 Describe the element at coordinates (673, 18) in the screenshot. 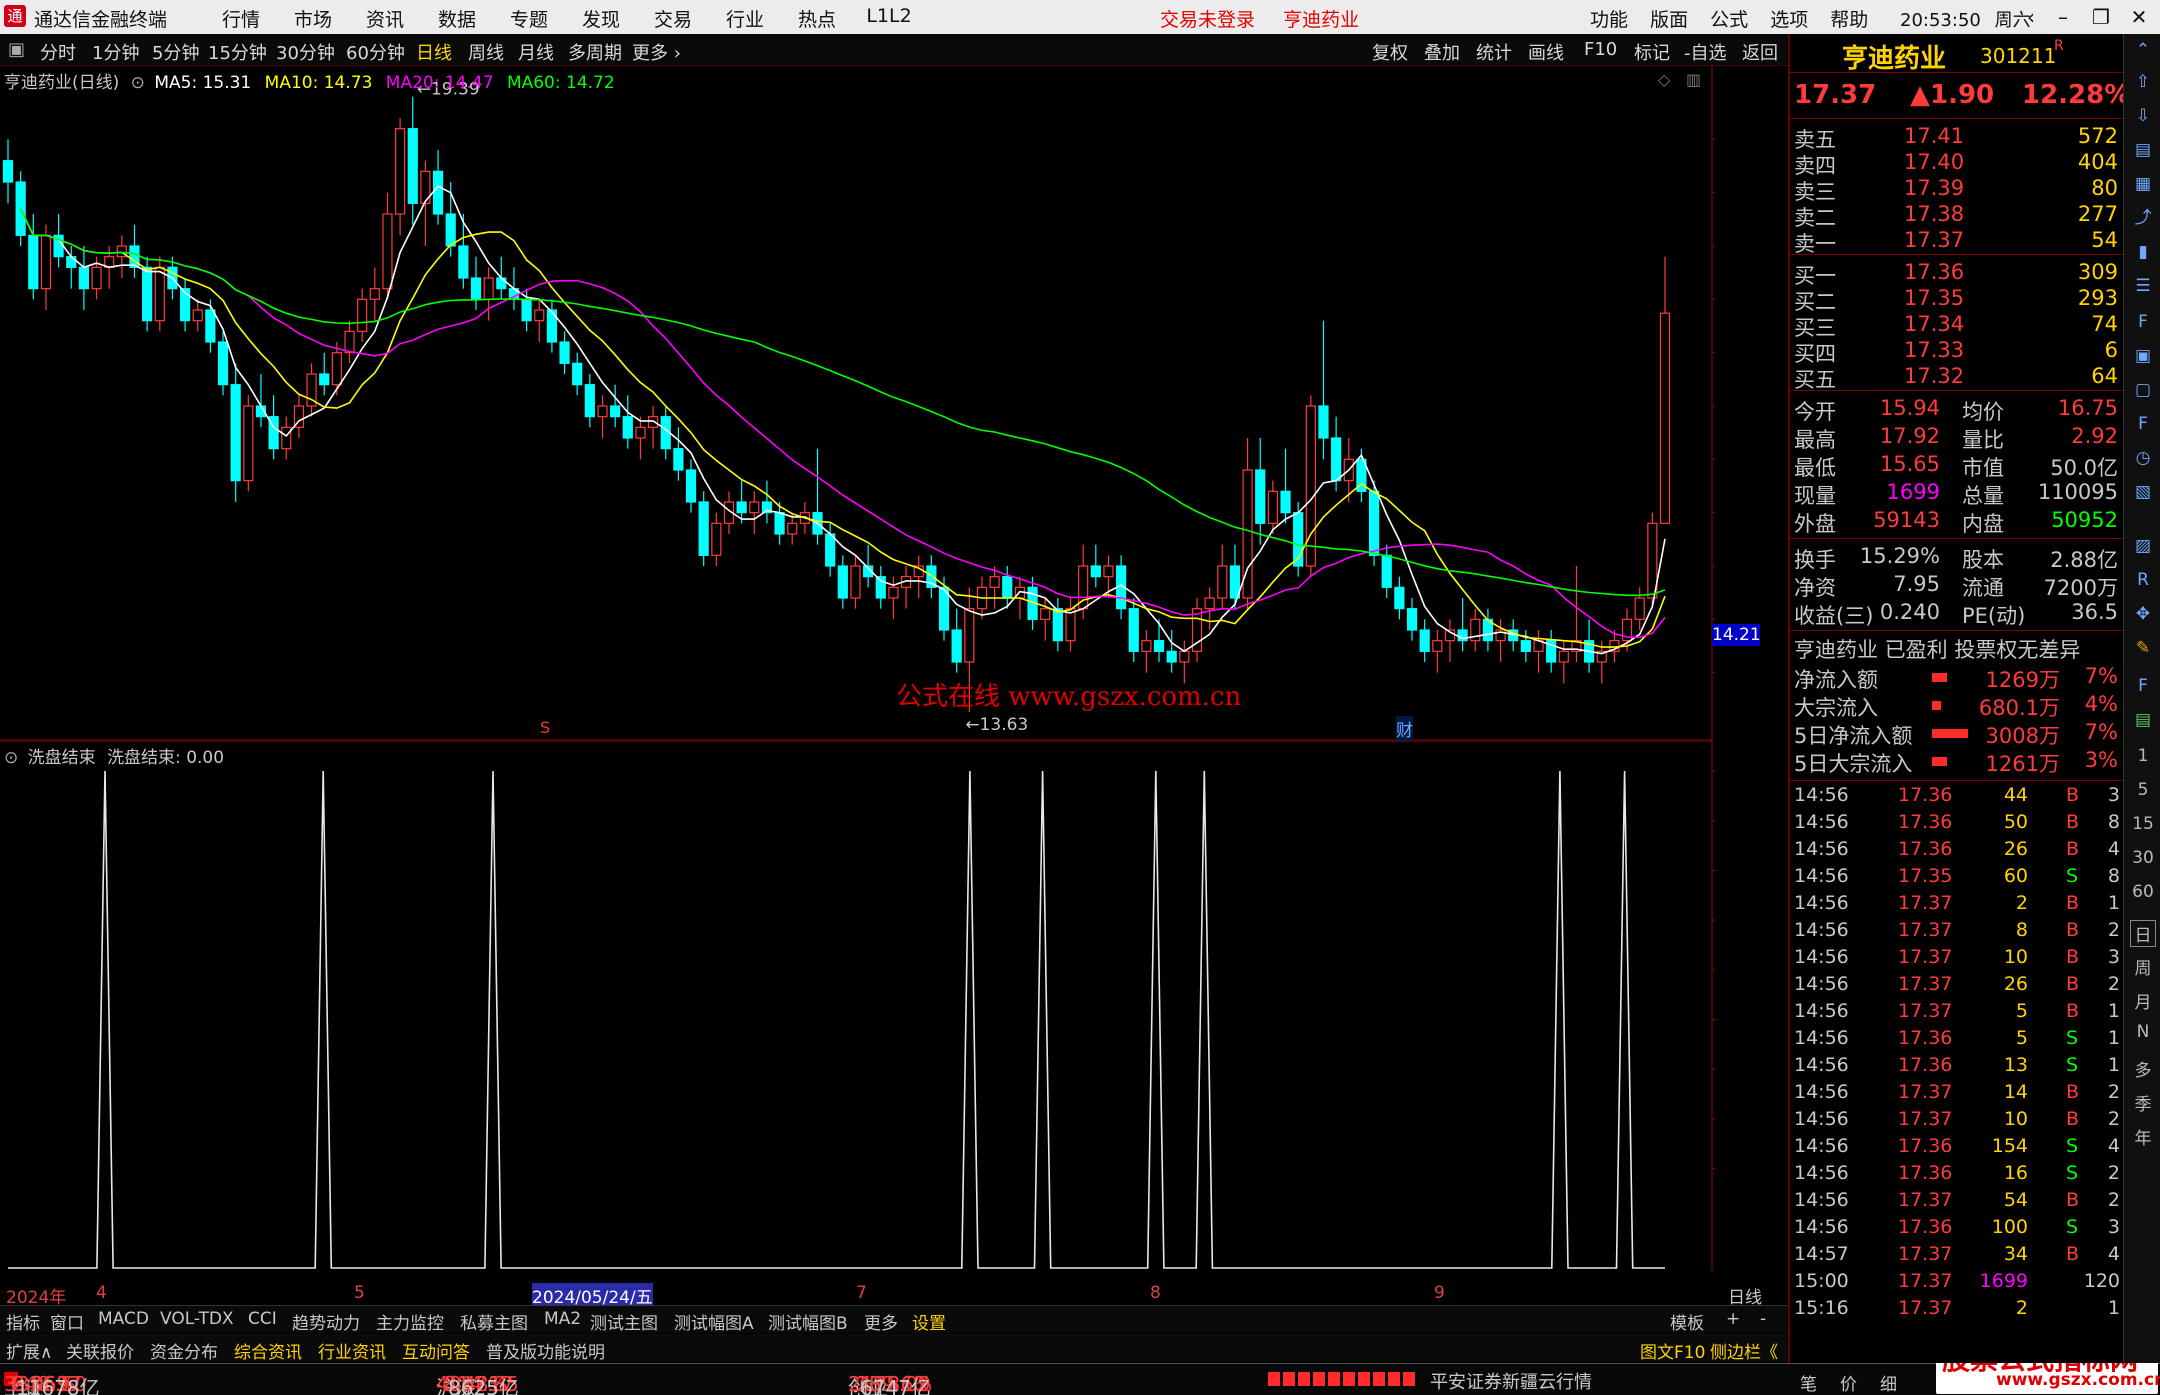

I see `menu-item-jiaoyi: 交易` at that location.